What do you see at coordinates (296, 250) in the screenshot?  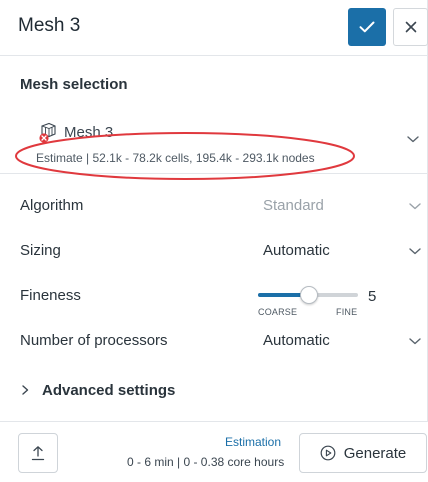 I see `sizing-value: Automatic` at bounding box center [296, 250].